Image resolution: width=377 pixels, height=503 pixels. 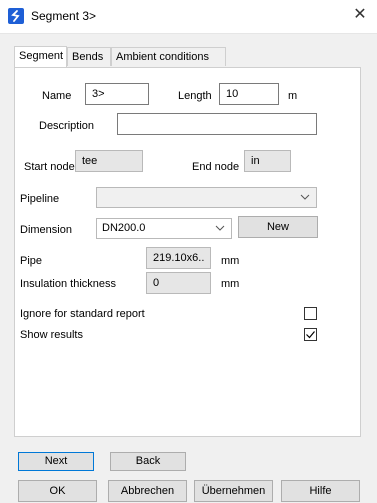 What do you see at coordinates (40, 56) in the screenshot?
I see `tab-segment: Segment` at bounding box center [40, 56].